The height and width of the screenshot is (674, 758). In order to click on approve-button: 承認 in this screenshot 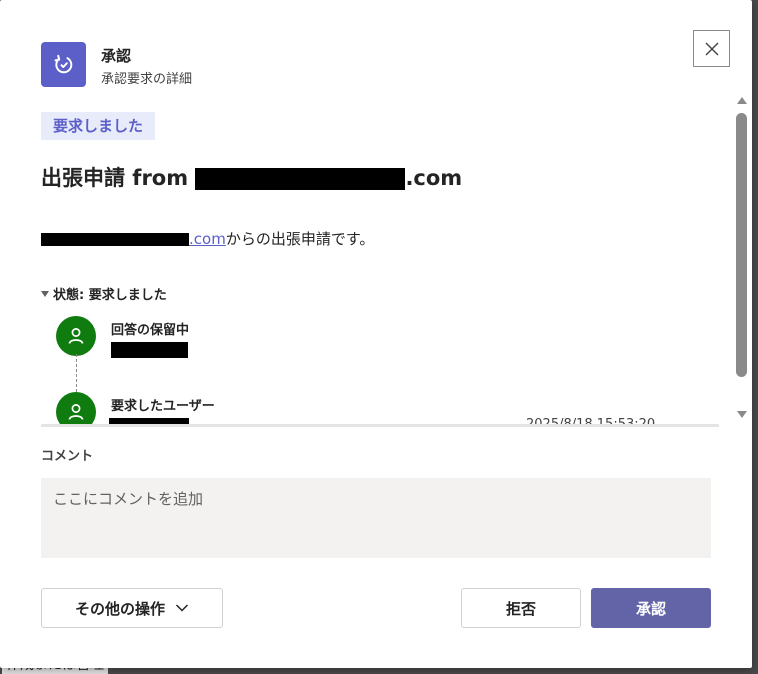, I will do `click(651, 608)`.